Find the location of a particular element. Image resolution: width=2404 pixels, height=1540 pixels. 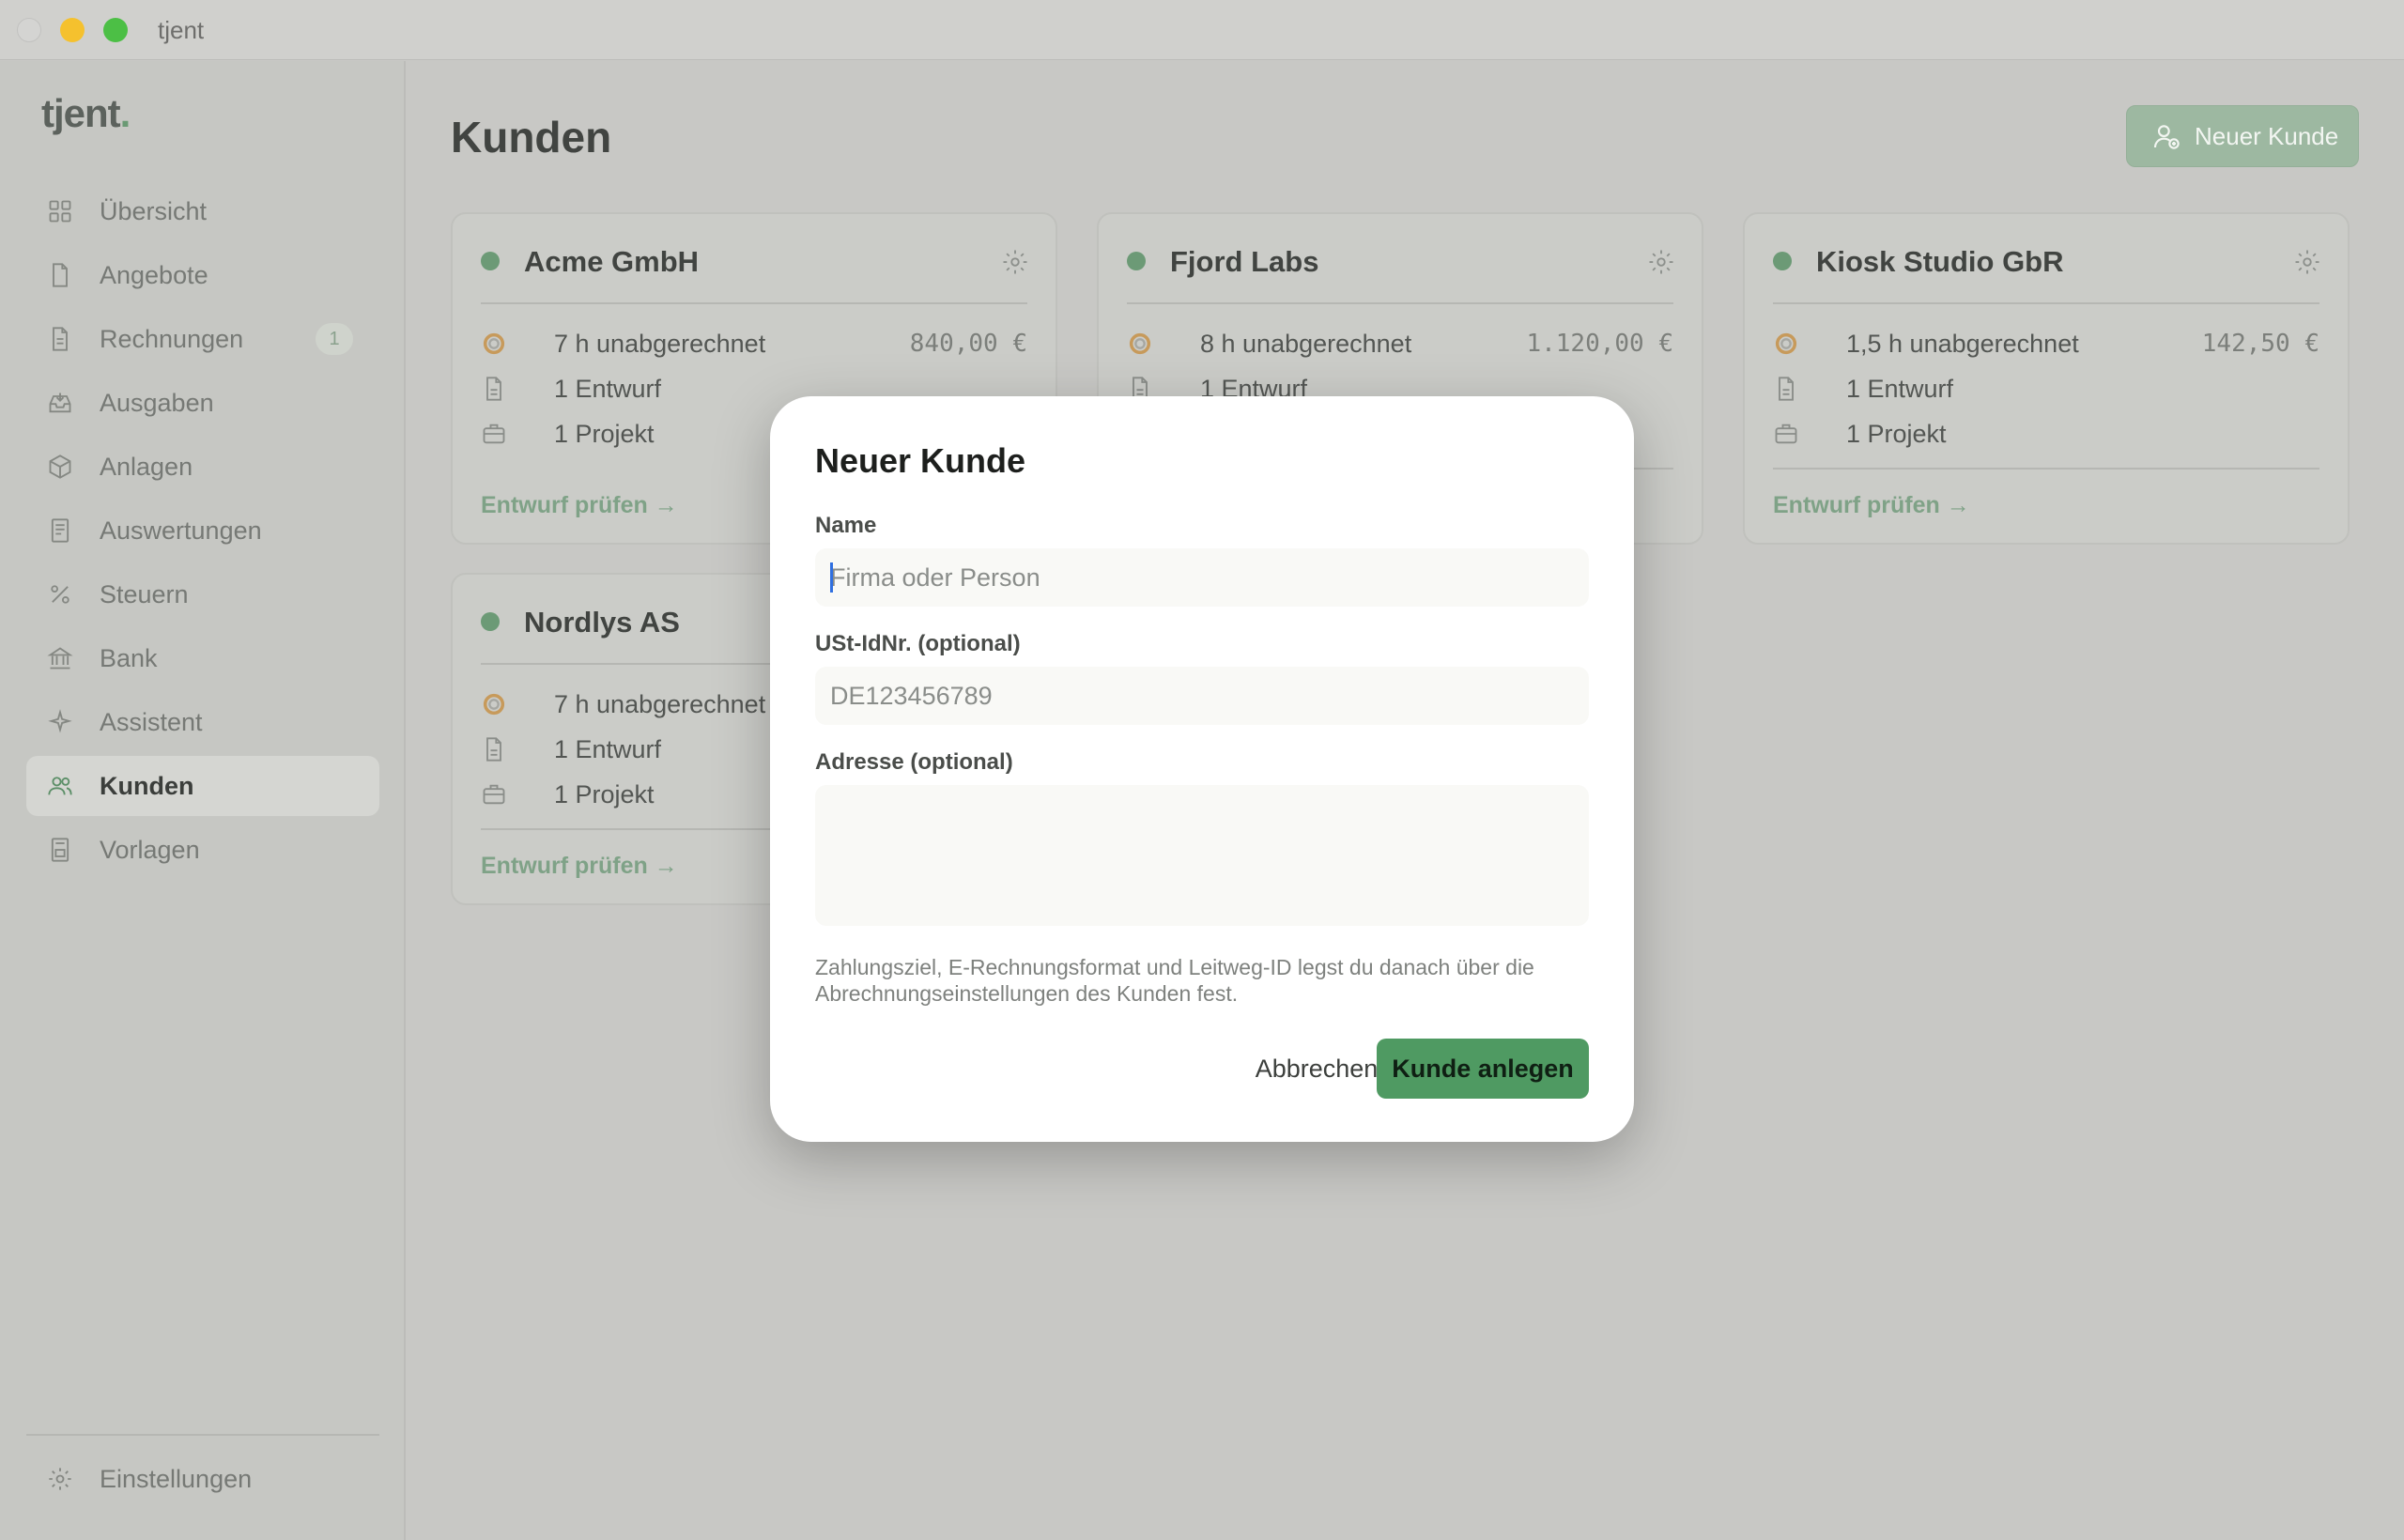

title-bar: tjent is located at coordinates (1202, 30).